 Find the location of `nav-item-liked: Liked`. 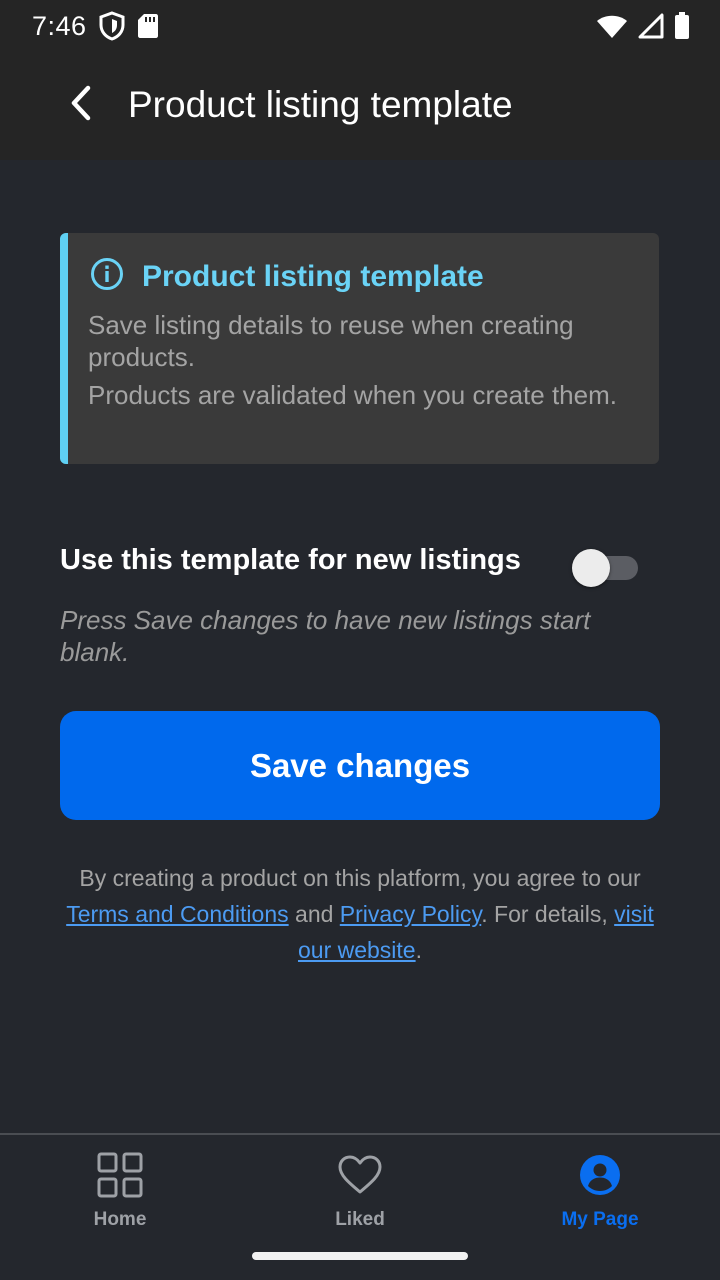

nav-item-liked: Liked is located at coordinates (360, 1196).